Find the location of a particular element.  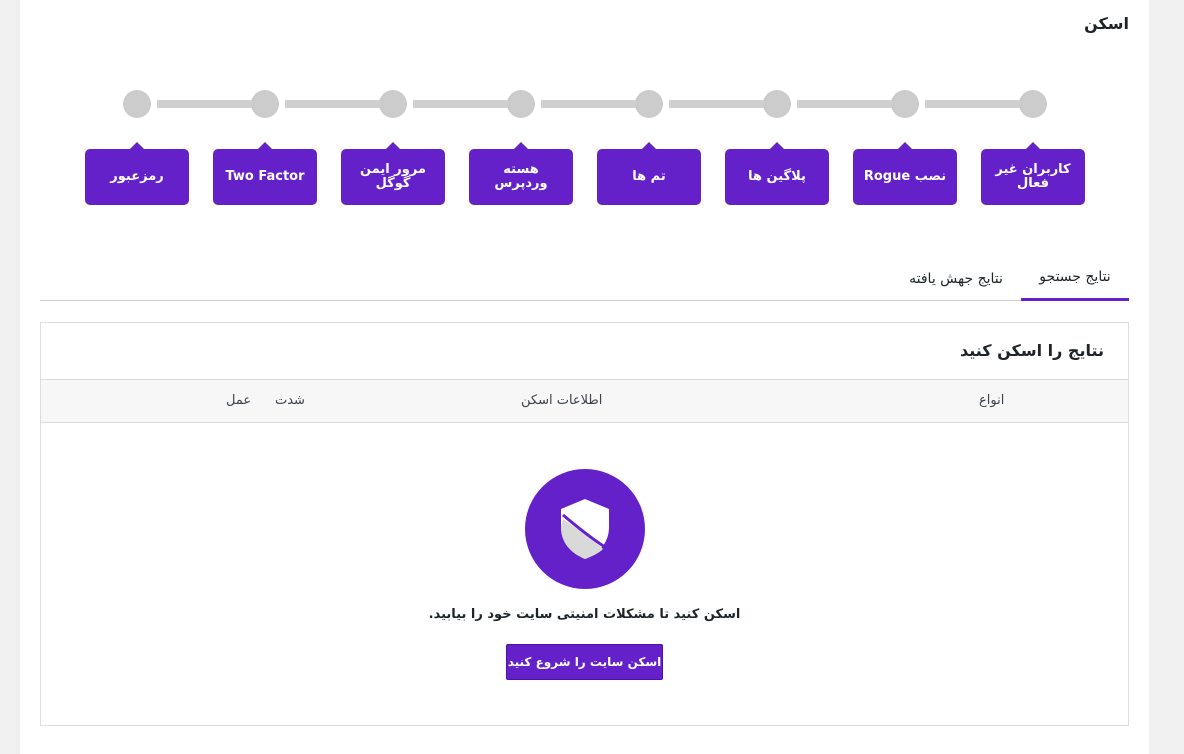

step-rogue-install: نصب Rogue is located at coordinates (905, 173).